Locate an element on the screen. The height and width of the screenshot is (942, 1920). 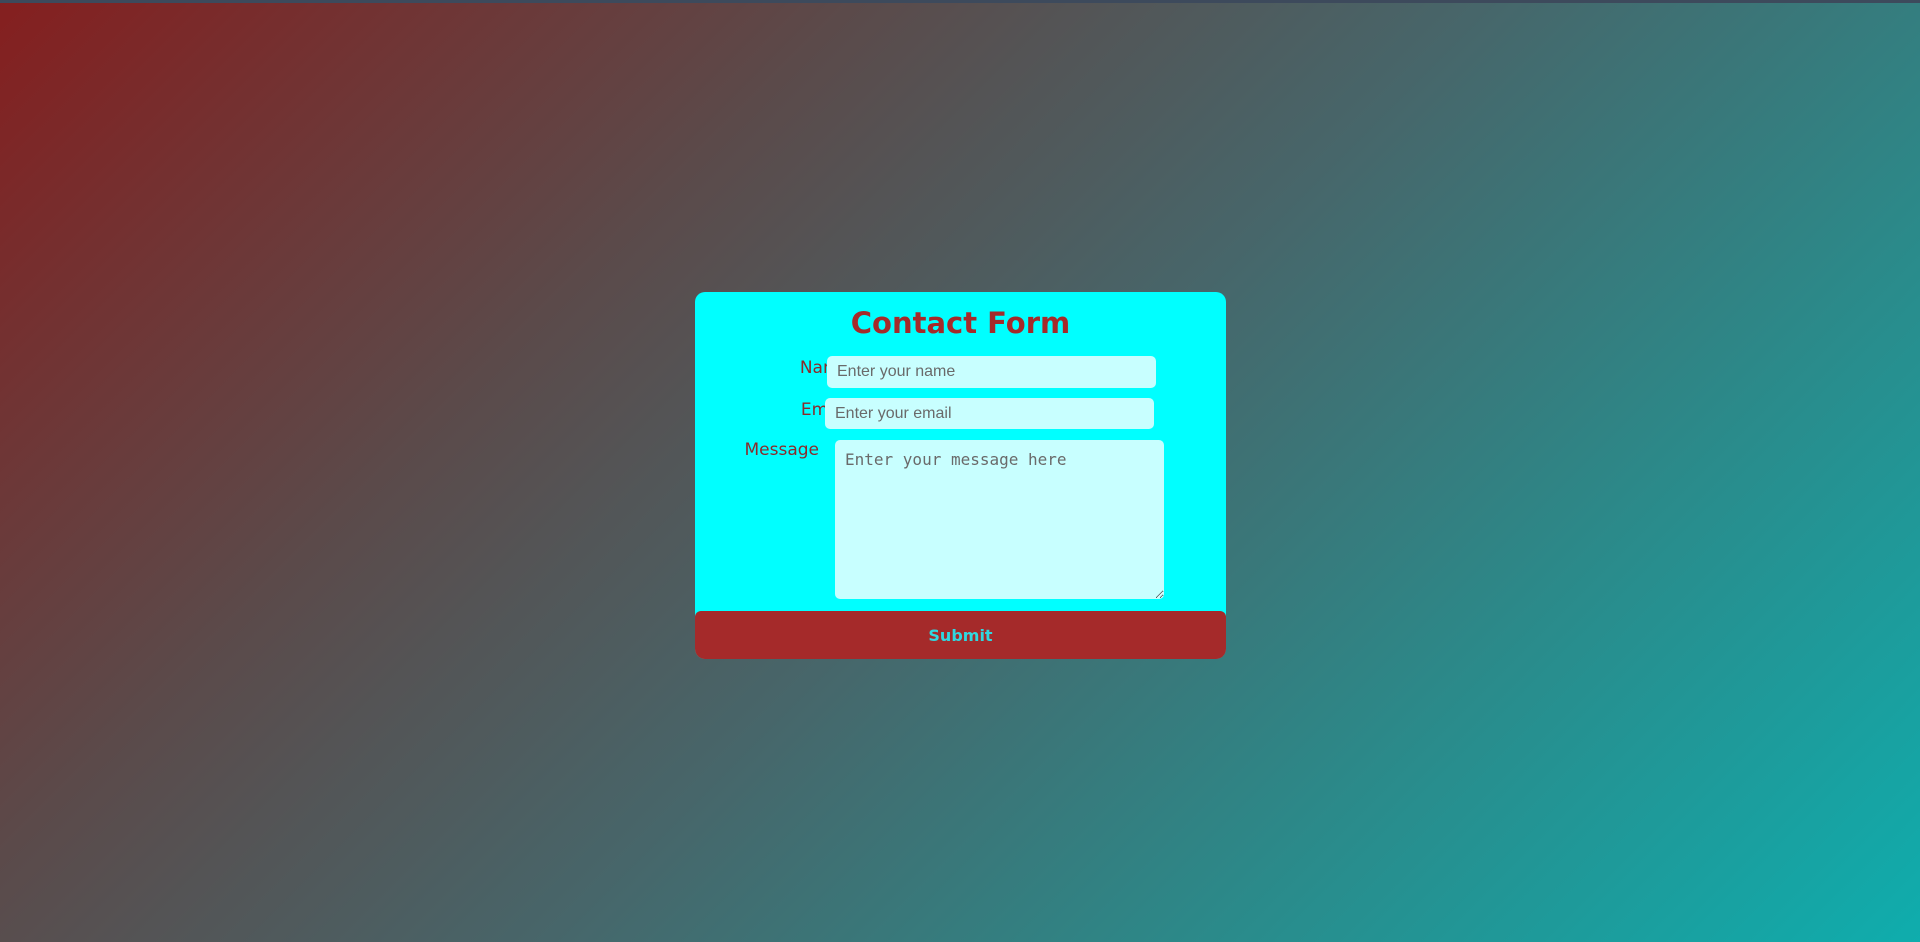
top-strip is located at coordinates (960, 1).